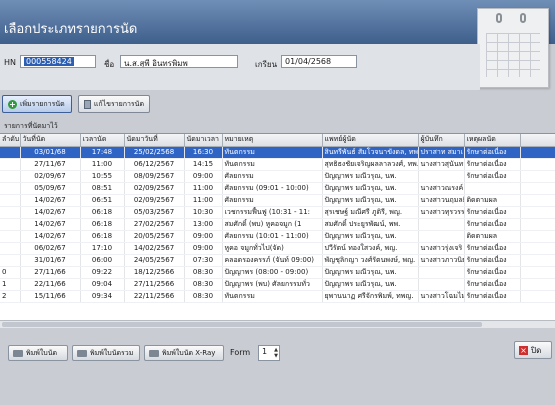 The height and width of the screenshot is (405, 555). Describe the element at coordinates (370, 212) in the screenshot. I see `cell-doctor: สุรเชษฐ์ มณีศรี ภูติรี, พญ.` at that location.